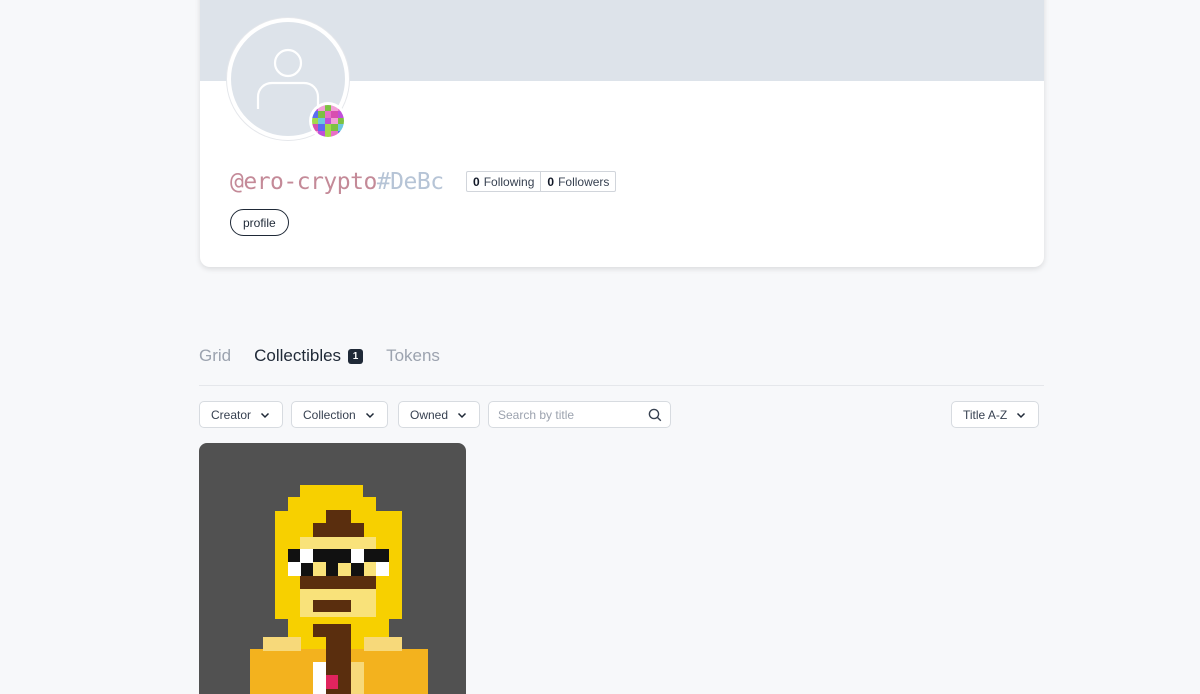 The height and width of the screenshot is (694, 1200). I want to click on handle-name: @ero-crypto, so click(303, 182).